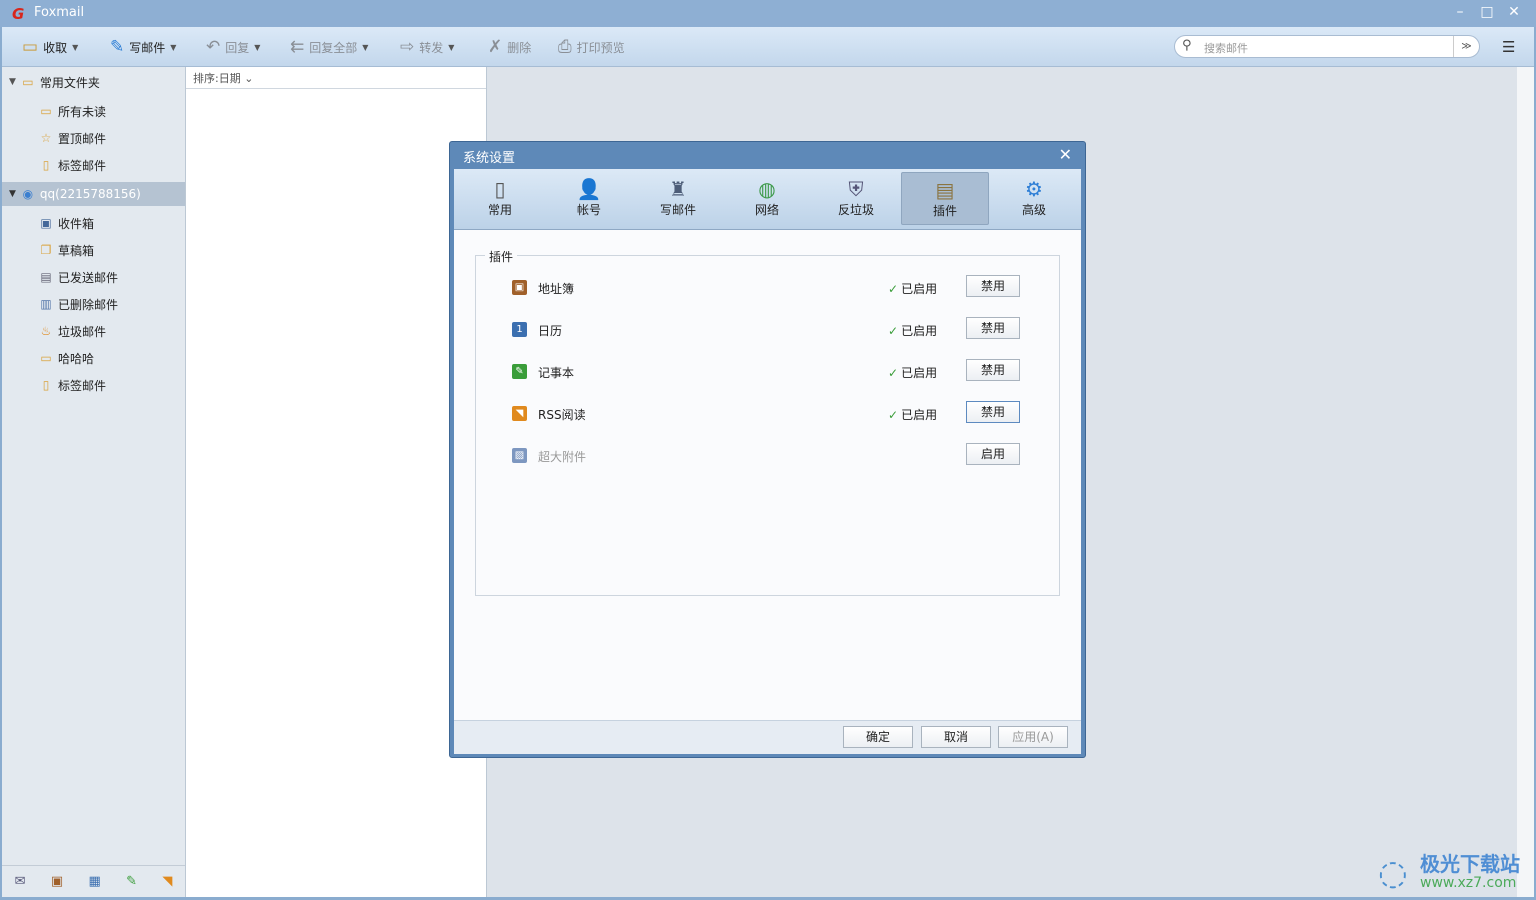 This screenshot has width=1536, height=900. I want to click on folder-group-common: ▼ ▭ 常用文件夹, so click(93, 82).